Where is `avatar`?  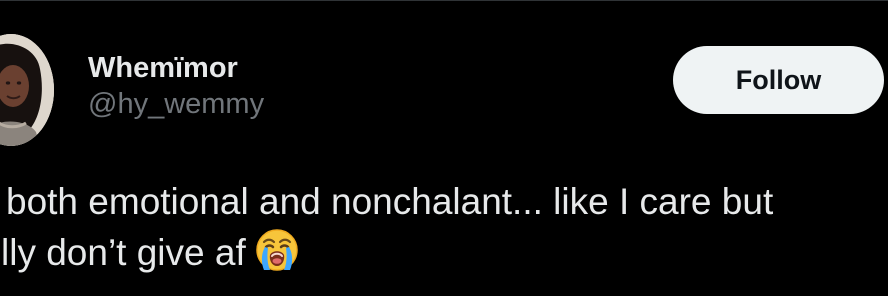
avatar is located at coordinates (27, 90).